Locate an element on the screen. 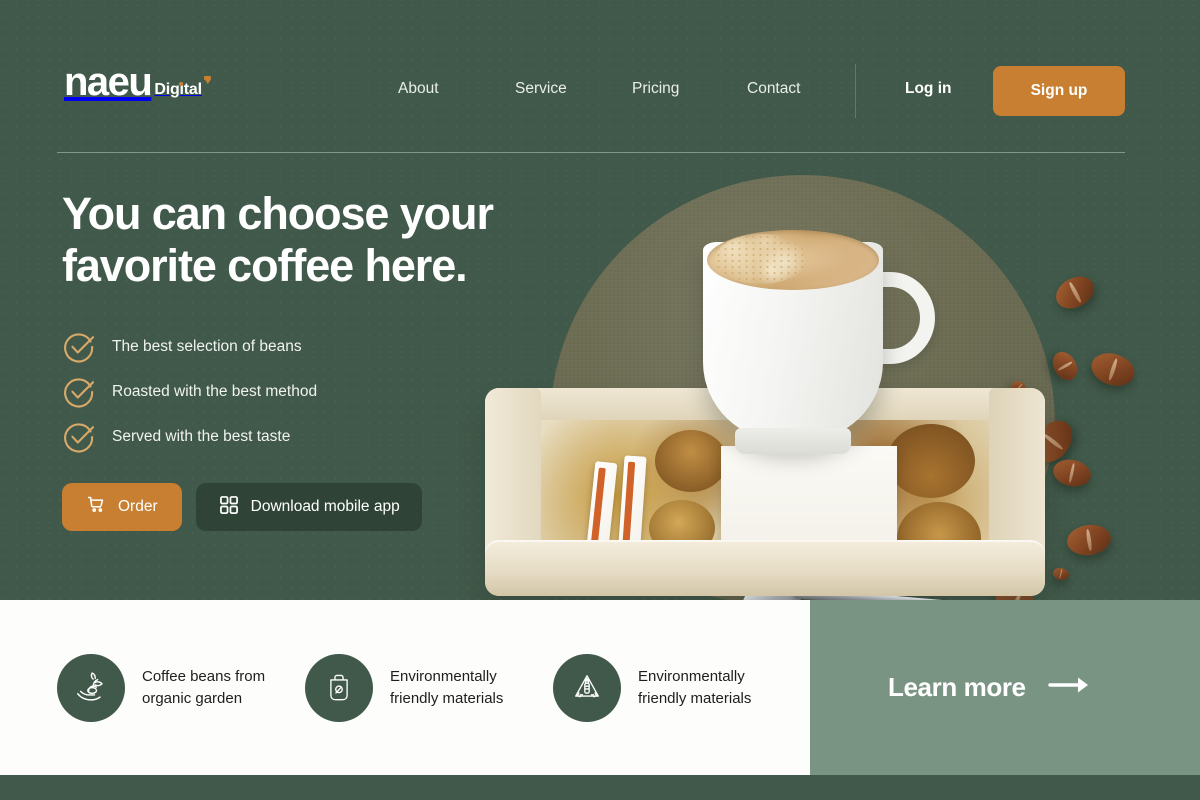 This screenshot has width=1200, height=800. tray-rim-front is located at coordinates (765, 568).